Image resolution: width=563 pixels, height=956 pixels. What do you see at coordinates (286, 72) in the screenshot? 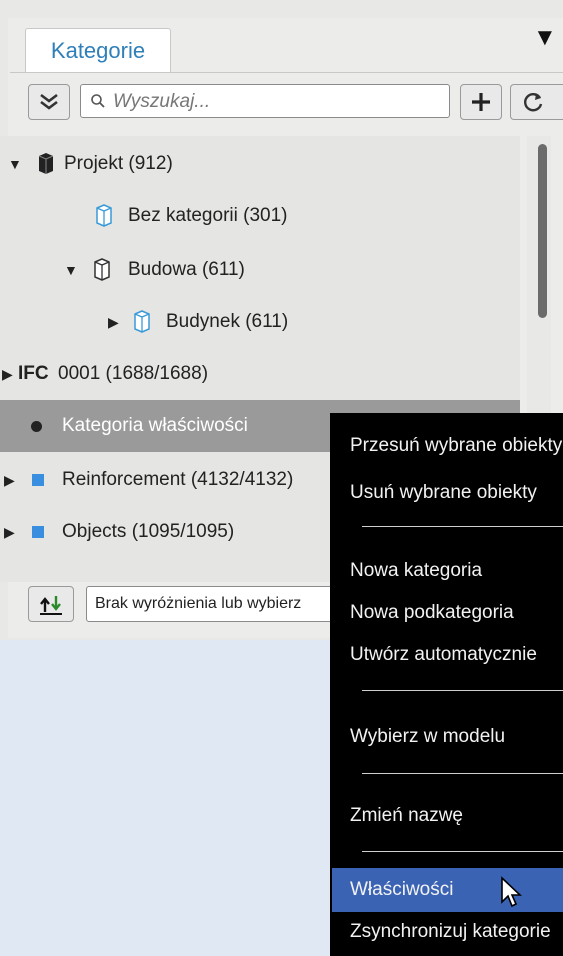
I see `tab-divider` at bounding box center [286, 72].